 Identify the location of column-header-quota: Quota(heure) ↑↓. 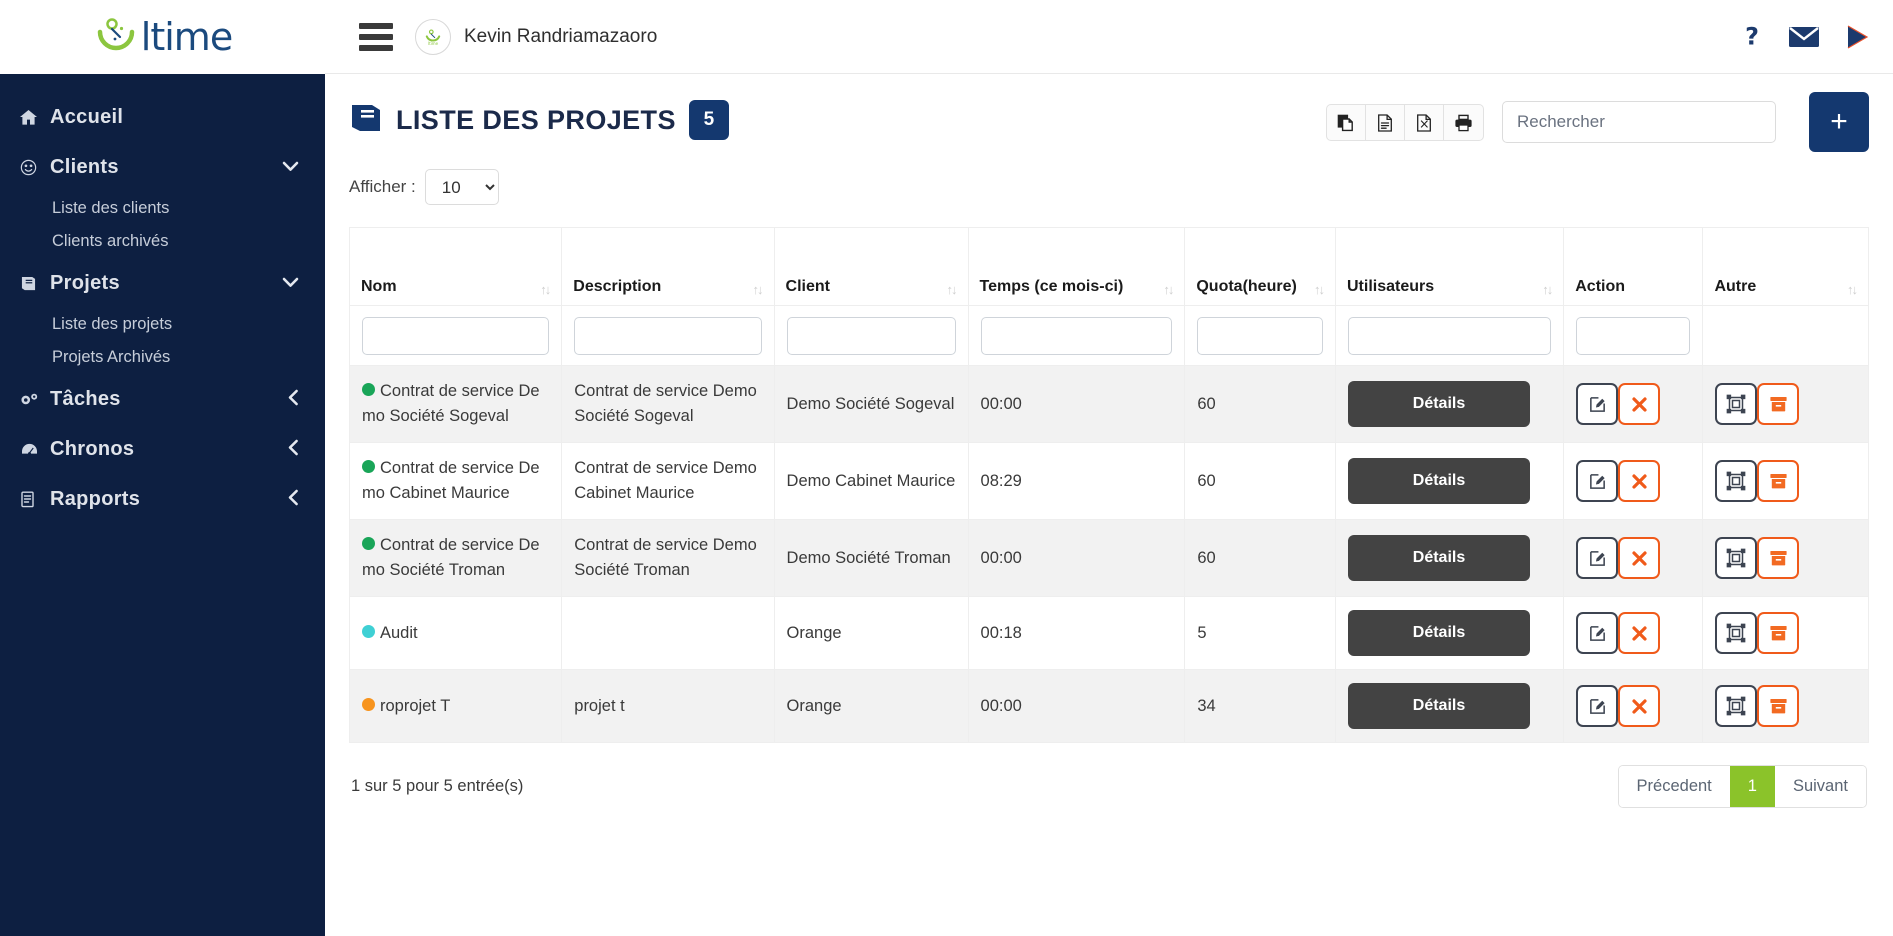
(1260, 266).